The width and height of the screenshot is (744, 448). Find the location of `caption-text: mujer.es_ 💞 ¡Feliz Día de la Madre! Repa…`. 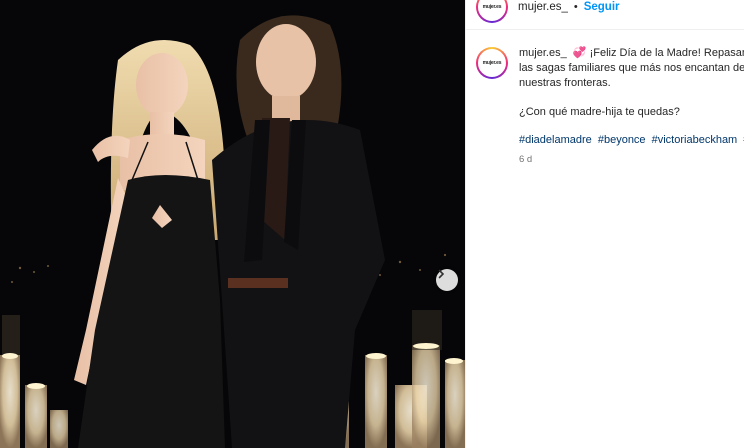

caption-text: mujer.es_ 💞 ¡Feliz Día de la Madre! Repa… is located at coordinates (631, 68).